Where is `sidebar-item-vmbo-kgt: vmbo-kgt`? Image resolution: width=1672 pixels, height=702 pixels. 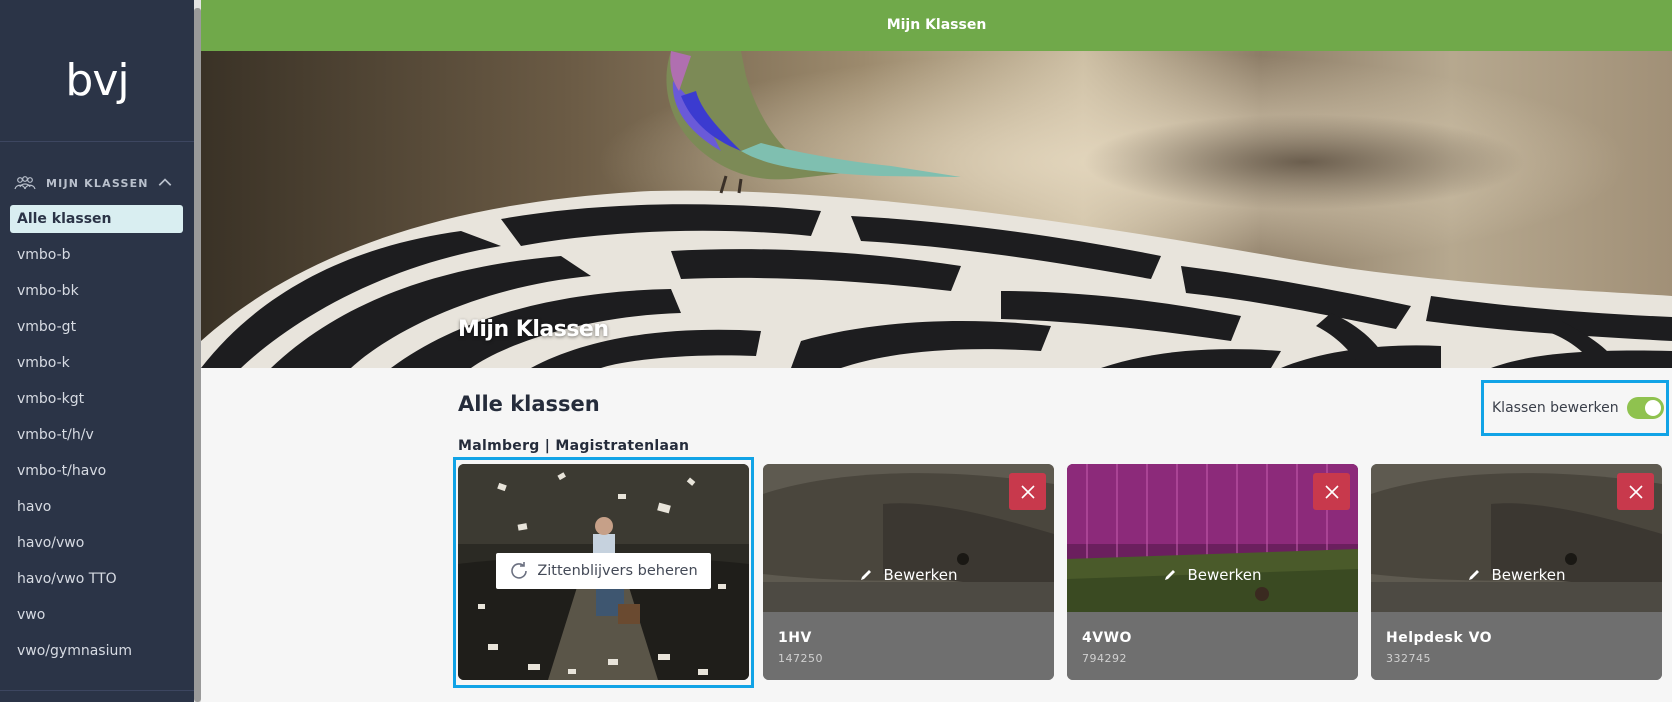
sidebar-item-vmbo-kgt: vmbo-kgt is located at coordinates (96, 399).